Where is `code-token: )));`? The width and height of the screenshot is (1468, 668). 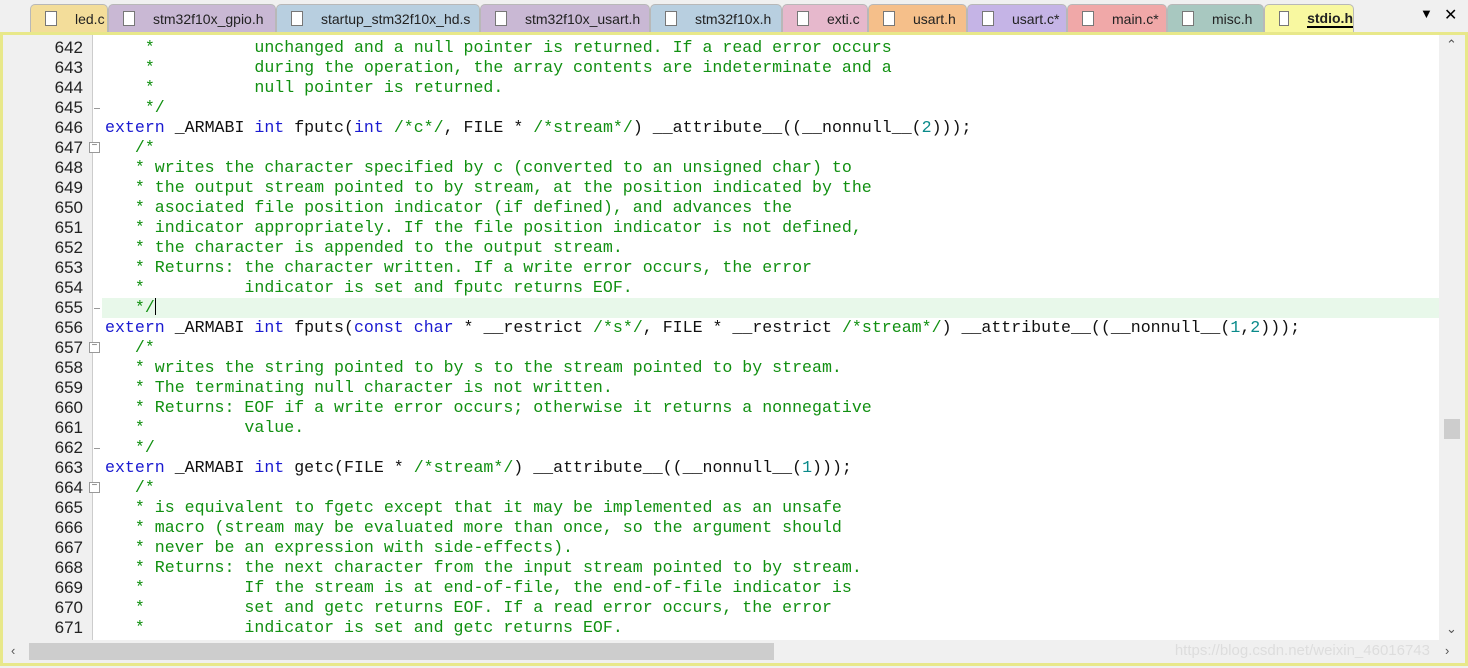
code-token: ))); is located at coordinates (832, 467).